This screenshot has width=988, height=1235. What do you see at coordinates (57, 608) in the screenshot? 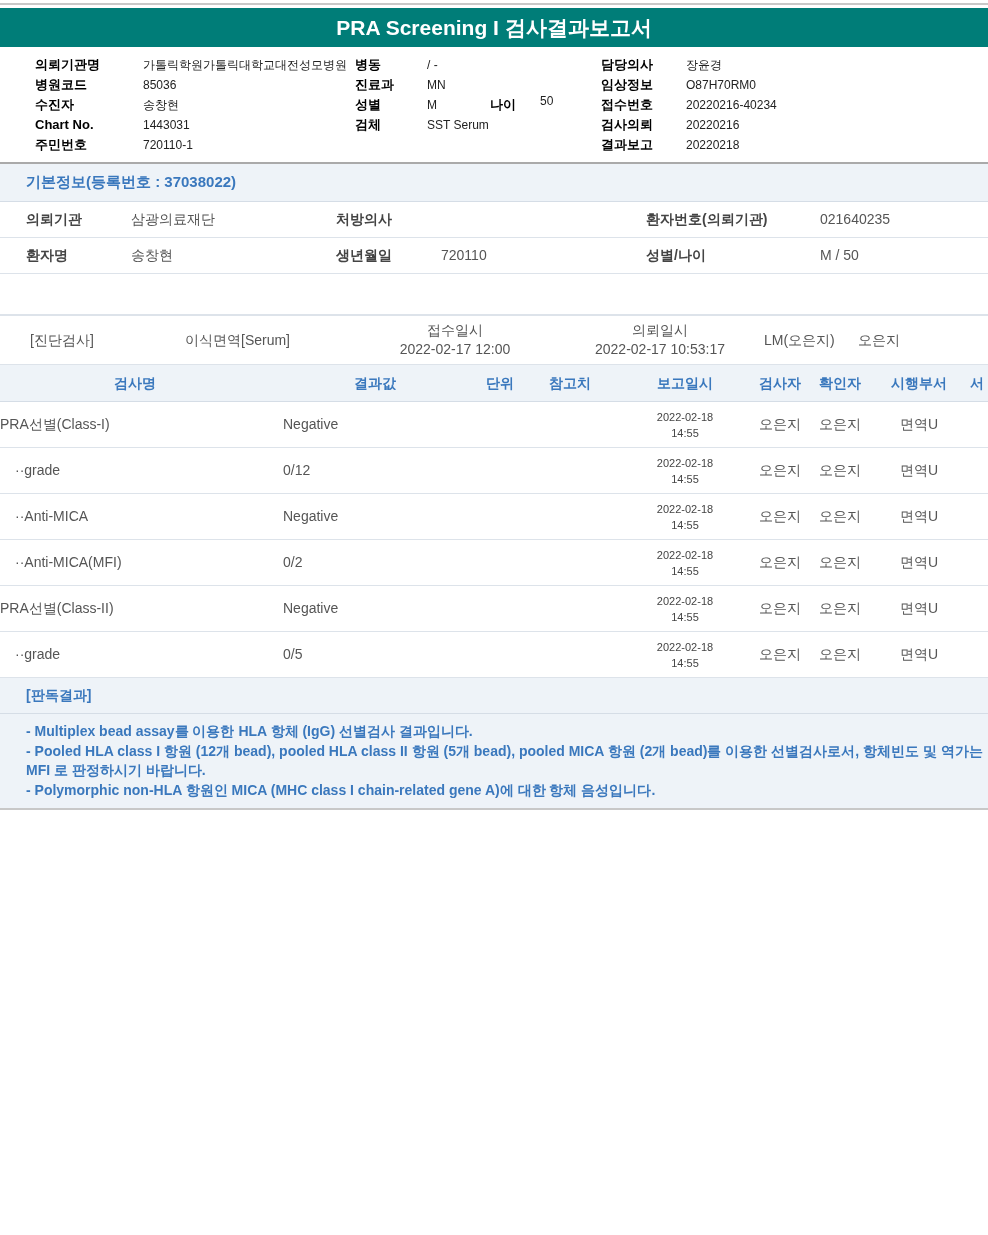
I see `test-name: PRA선별(Class-II)` at bounding box center [57, 608].